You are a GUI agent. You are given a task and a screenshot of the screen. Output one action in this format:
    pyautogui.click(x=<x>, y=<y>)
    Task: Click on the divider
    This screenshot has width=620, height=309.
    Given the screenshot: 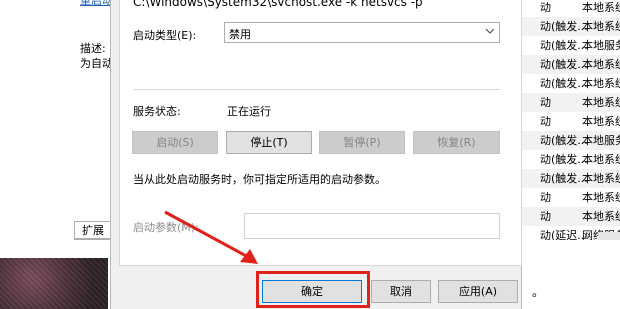 What is the action you would take?
    pyautogui.click(x=316, y=89)
    